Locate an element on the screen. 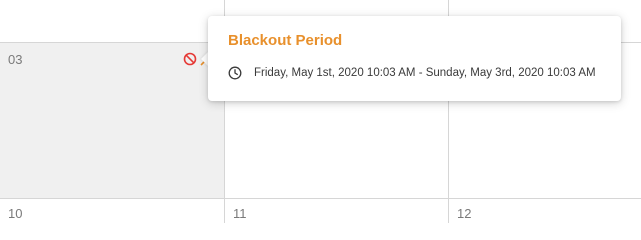 This screenshot has width=641, height=240. day-number-10: 10 is located at coordinates (15, 213).